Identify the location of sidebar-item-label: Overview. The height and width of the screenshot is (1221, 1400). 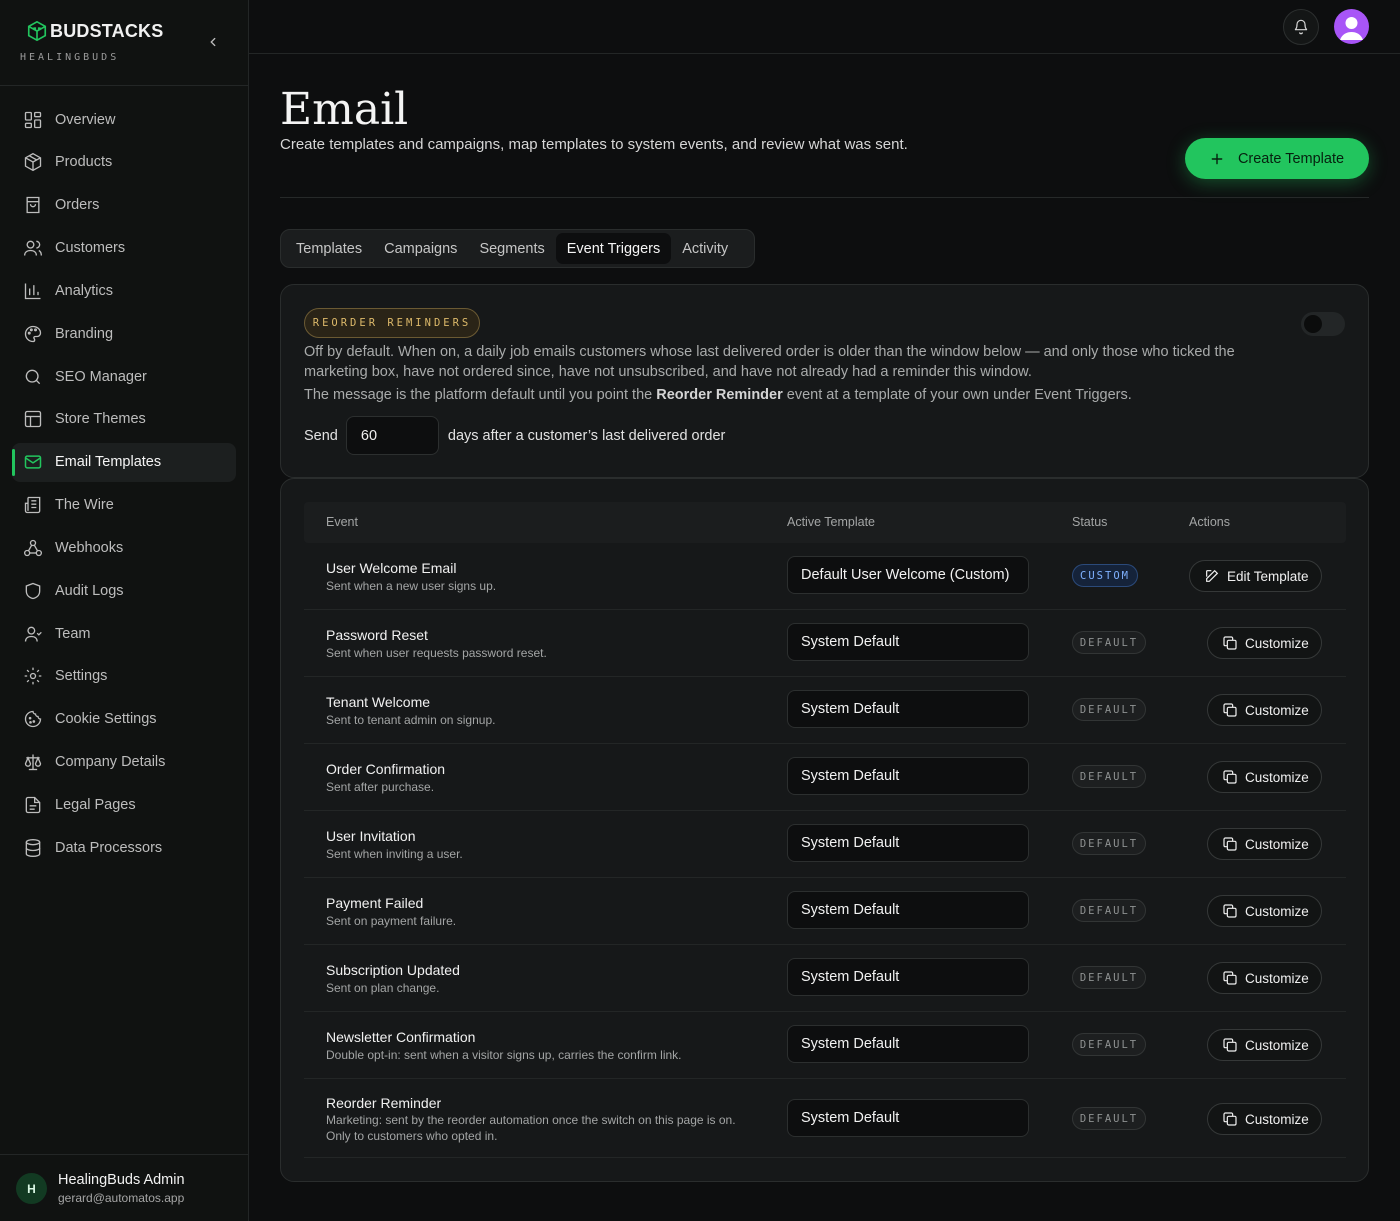
(85, 119).